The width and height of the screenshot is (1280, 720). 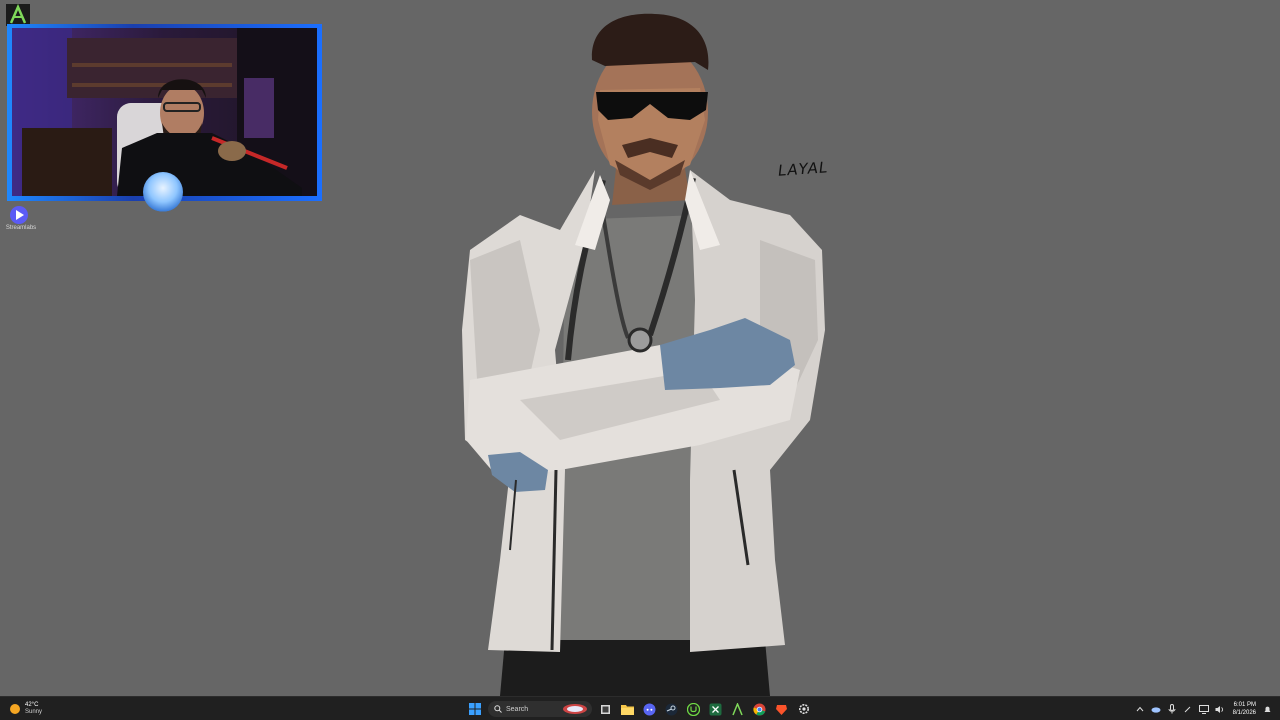 I want to click on monitor-icon, so click(x=1203, y=709).